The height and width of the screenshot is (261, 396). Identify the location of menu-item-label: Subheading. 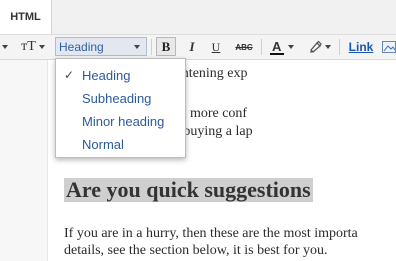
(117, 98).